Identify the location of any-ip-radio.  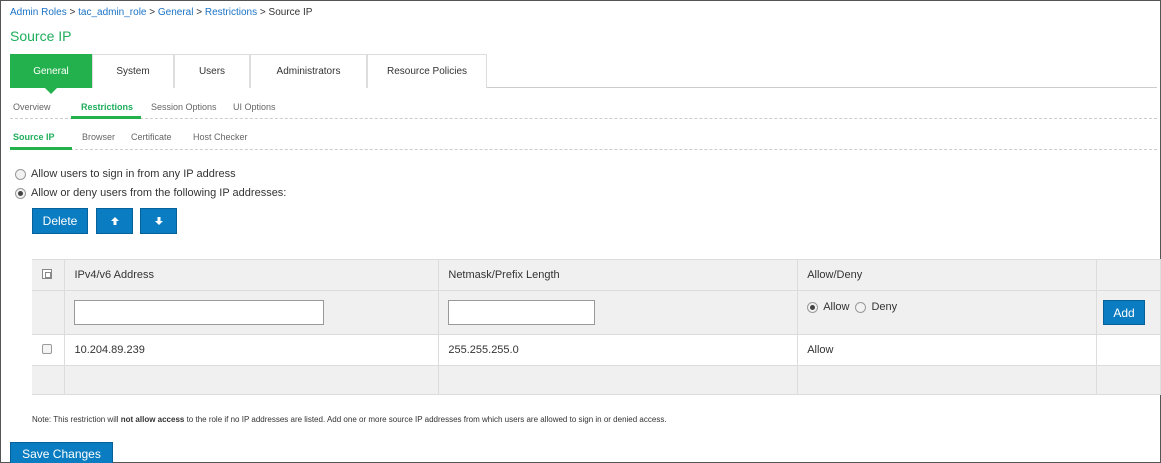
(20, 174).